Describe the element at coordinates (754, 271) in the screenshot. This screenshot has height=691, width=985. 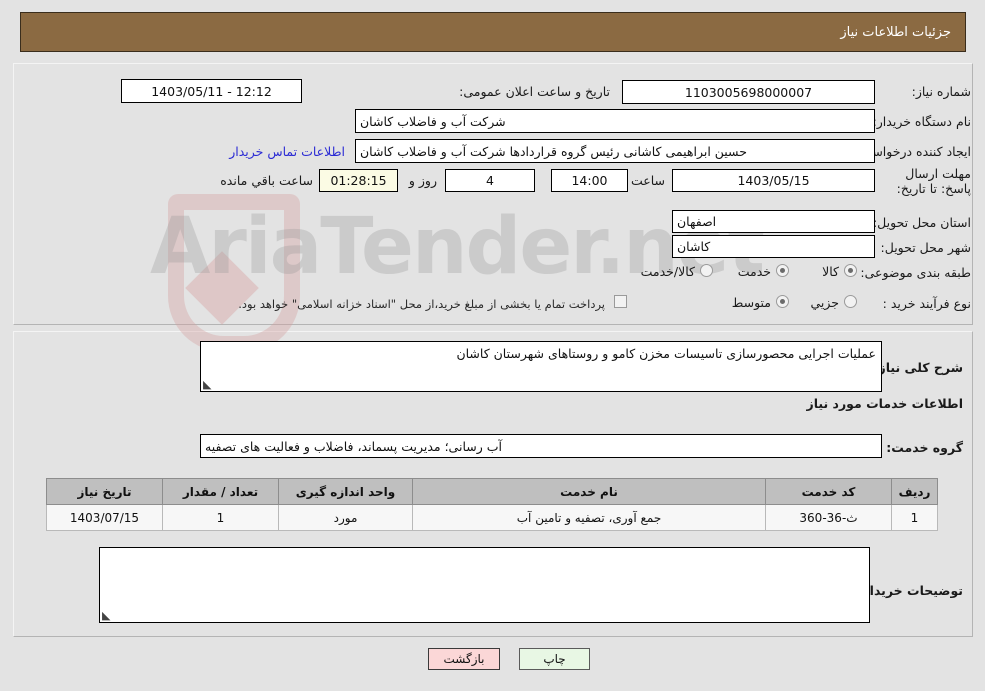
I see `category-label-khedmat: خدمت` at that location.